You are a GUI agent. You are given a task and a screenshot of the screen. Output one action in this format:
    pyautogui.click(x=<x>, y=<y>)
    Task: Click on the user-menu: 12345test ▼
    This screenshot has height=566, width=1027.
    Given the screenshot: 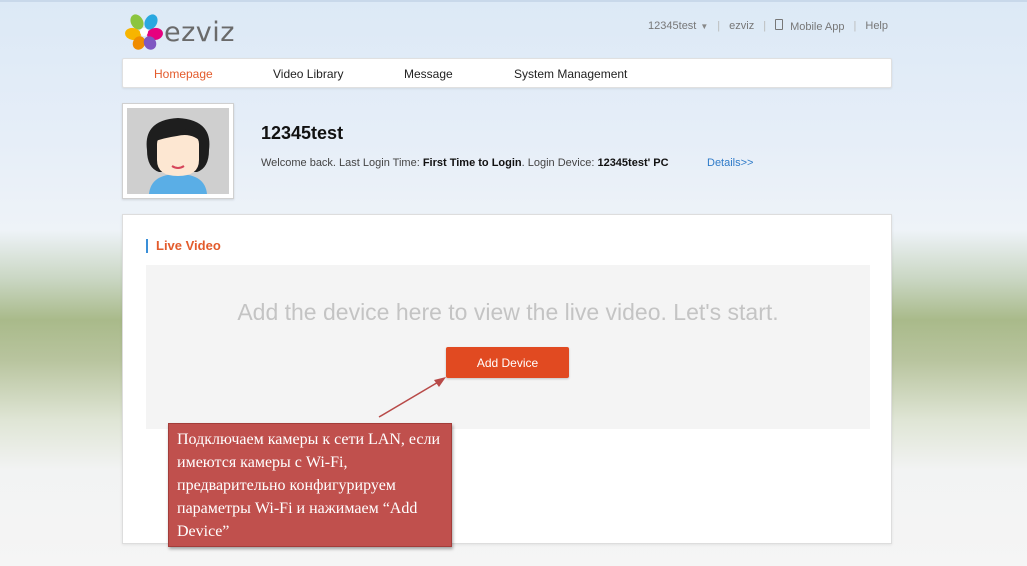 What is the action you would take?
    pyautogui.click(x=678, y=26)
    